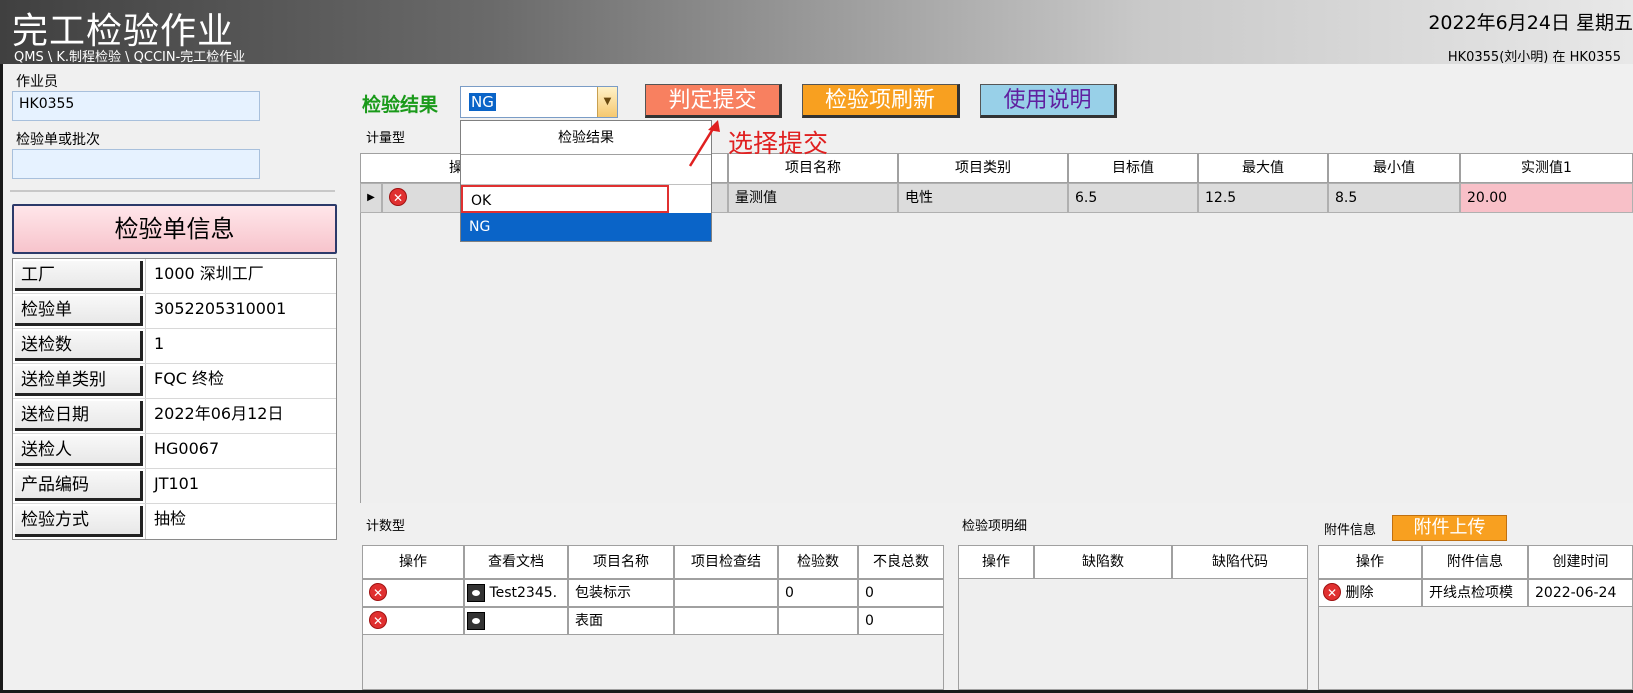  Describe the element at coordinates (79, 381) in the screenshot. I see `info-key: 送检单类别` at that location.